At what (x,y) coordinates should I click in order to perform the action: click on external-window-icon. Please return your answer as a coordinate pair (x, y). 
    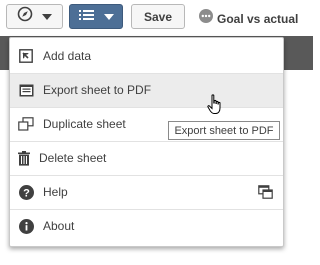
    Looking at the image, I should click on (265, 193).